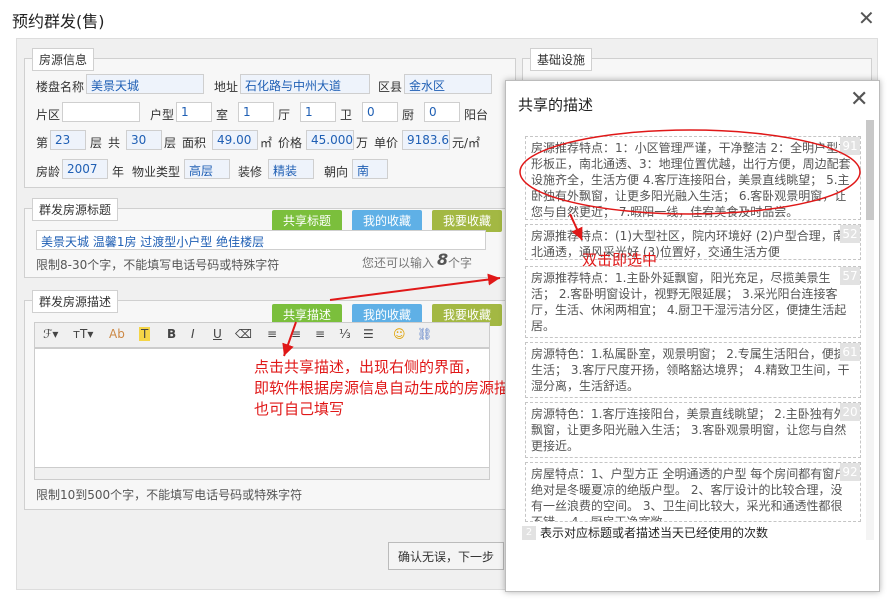 The height and width of the screenshot is (611, 891). What do you see at coordinates (171, 334) in the screenshot?
I see `bold-icon: B` at bounding box center [171, 334].